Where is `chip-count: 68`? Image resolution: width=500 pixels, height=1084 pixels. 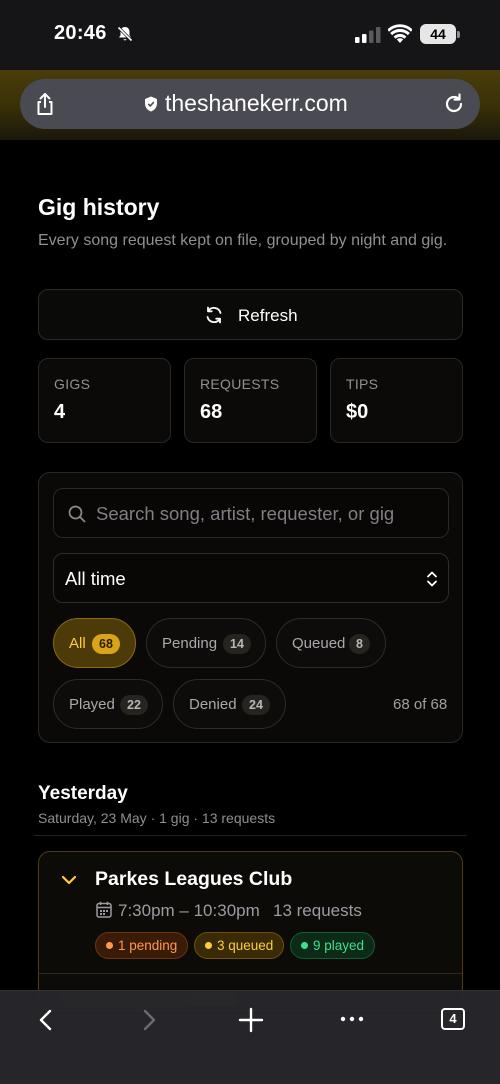 chip-count: 68 is located at coordinates (106, 644).